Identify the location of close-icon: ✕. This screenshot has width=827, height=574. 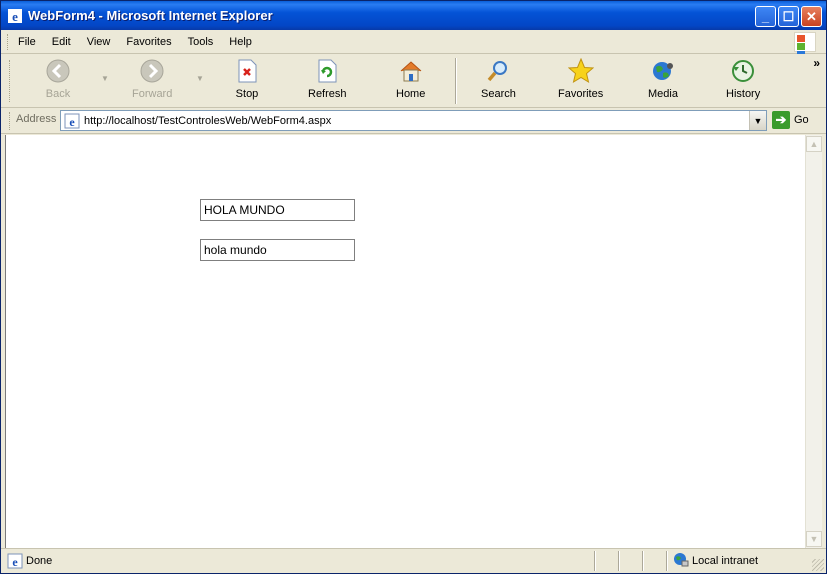
(811, 16).